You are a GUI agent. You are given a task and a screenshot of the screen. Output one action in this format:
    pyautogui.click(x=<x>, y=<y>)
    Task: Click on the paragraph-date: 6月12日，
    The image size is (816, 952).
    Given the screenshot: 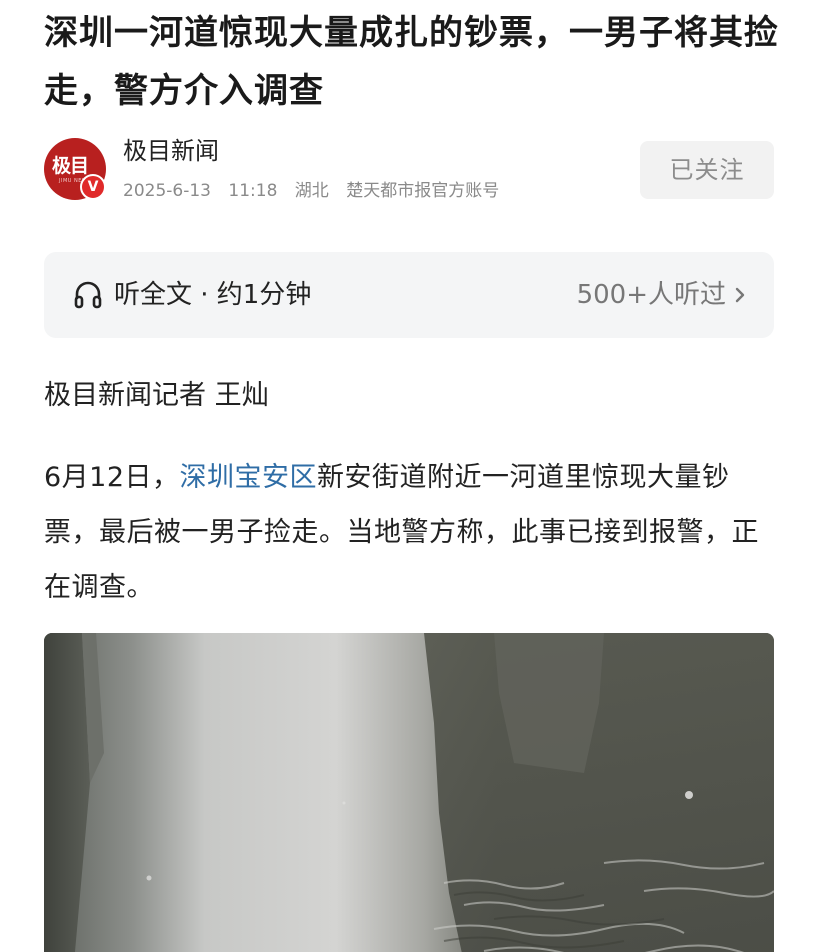 What is the action you would take?
    pyautogui.click(x=112, y=477)
    